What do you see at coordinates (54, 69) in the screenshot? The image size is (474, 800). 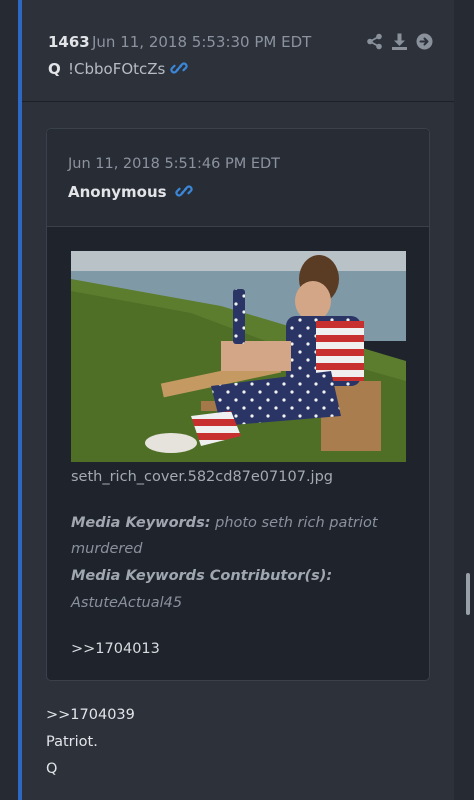 I see `author-name: Q` at bounding box center [54, 69].